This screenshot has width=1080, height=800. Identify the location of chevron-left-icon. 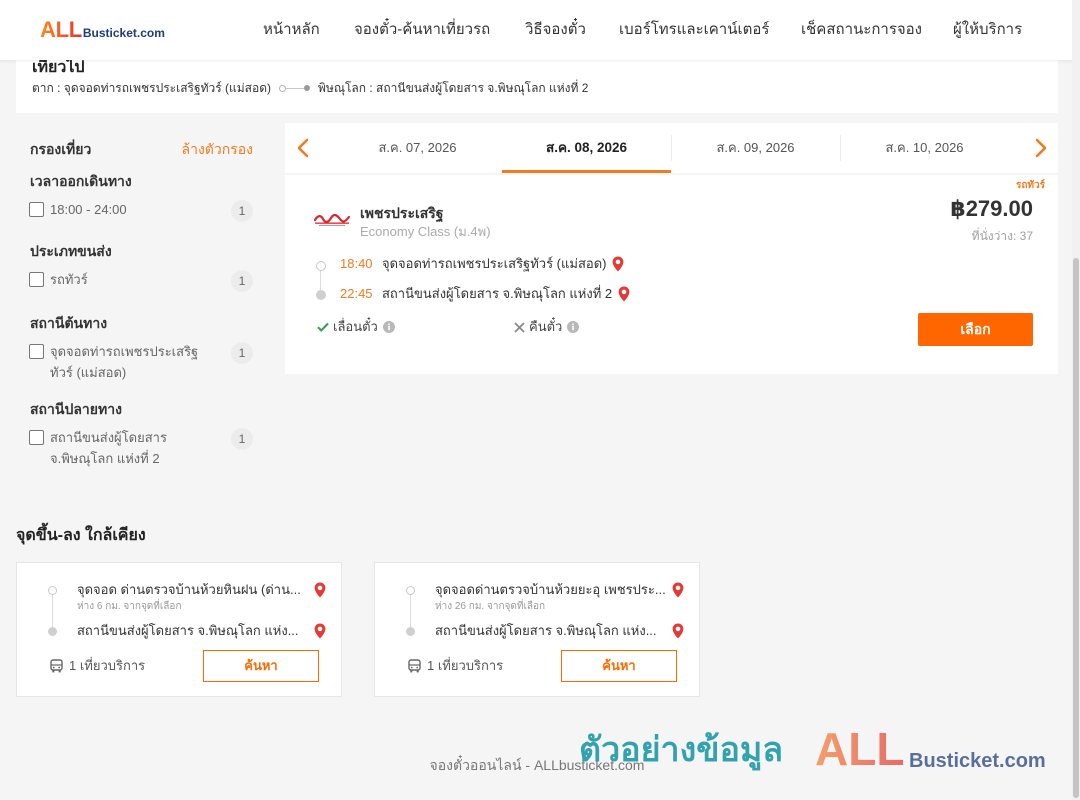
(303, 148).